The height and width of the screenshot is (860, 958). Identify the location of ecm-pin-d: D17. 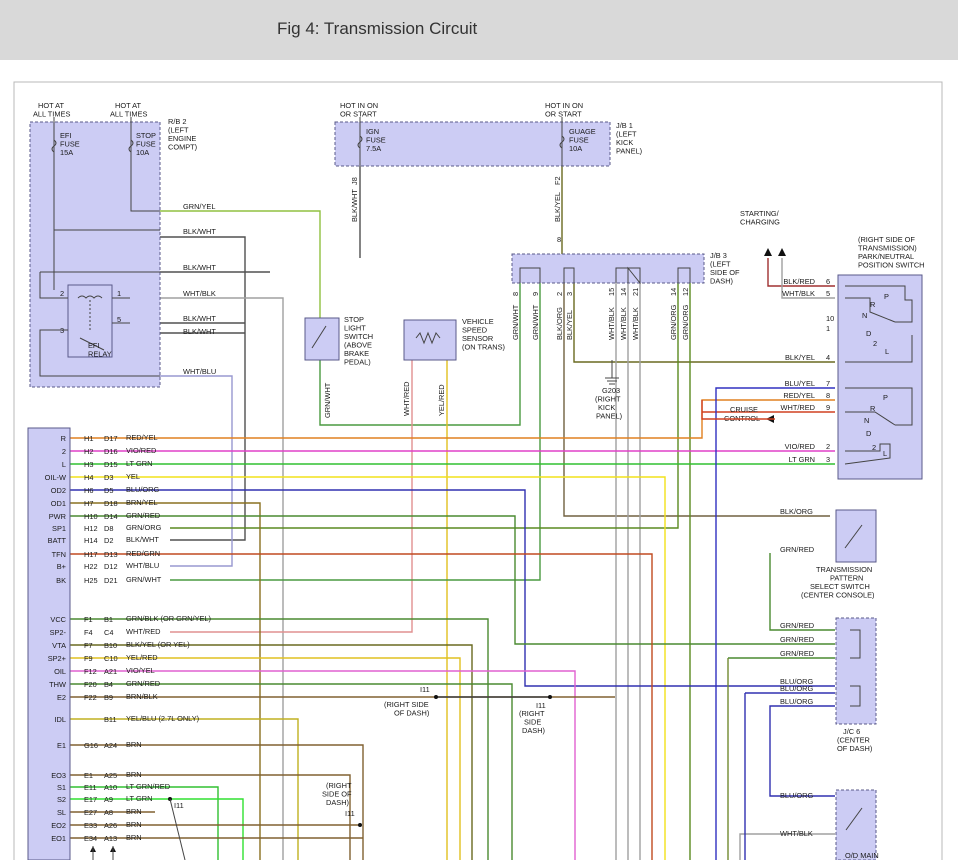
(111, 438).